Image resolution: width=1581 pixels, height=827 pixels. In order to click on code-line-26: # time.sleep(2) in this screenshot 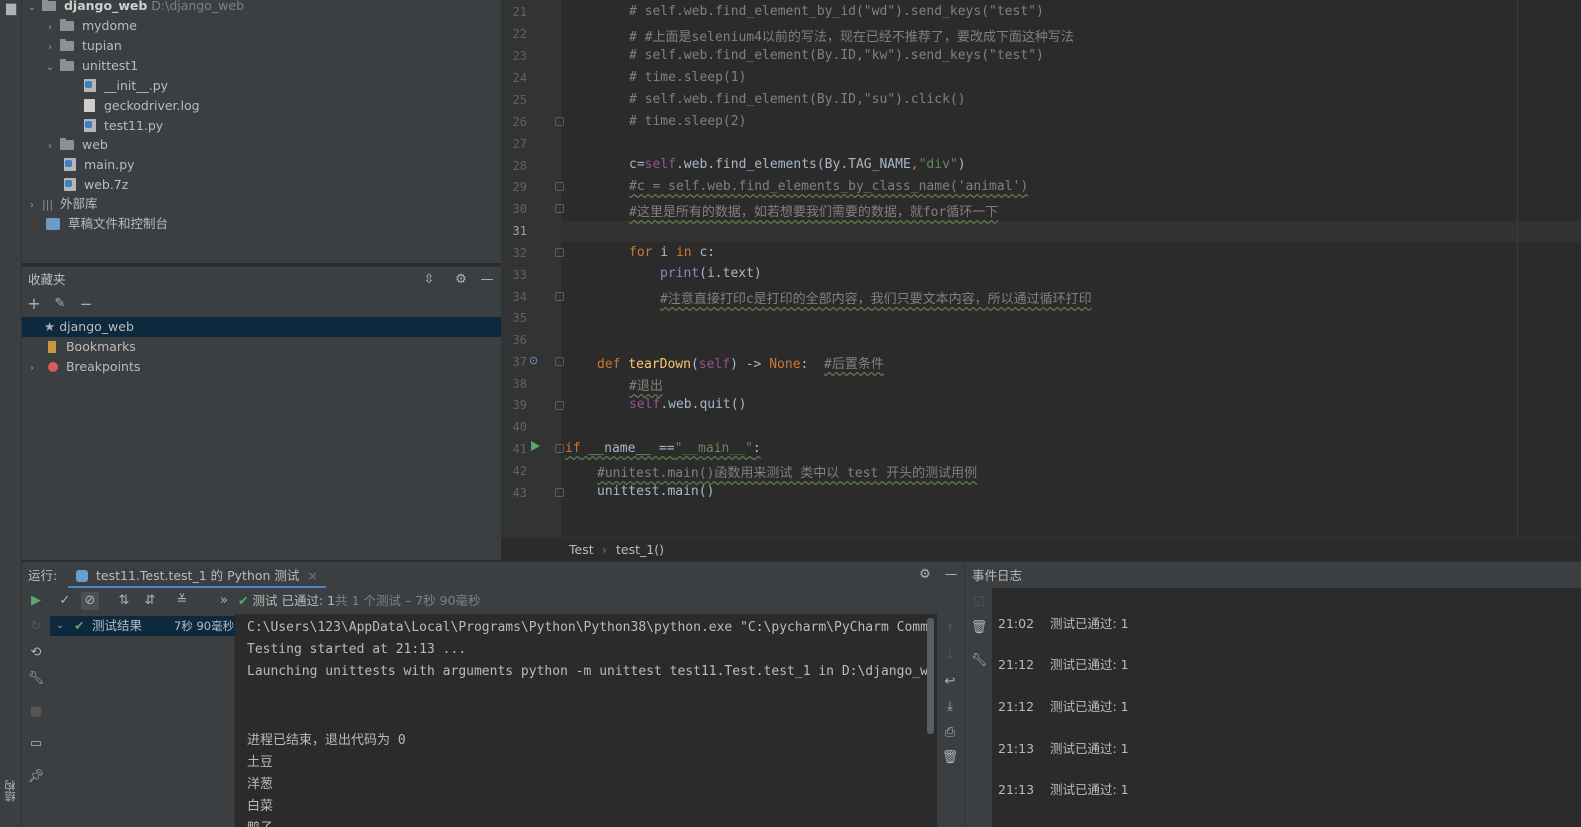, I will do `click(687, 121)`.